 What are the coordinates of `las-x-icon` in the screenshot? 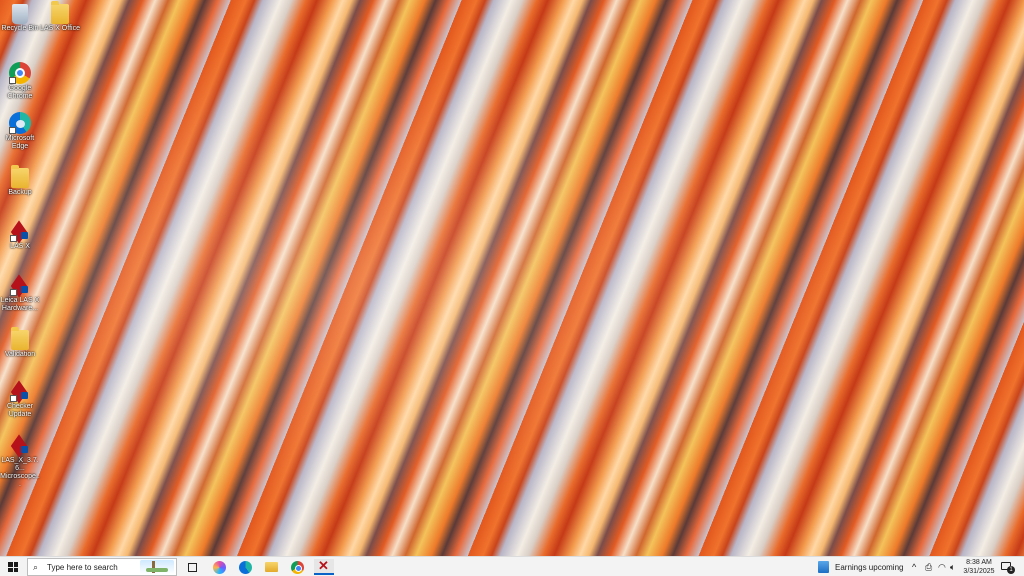 It's located at (324, 566).